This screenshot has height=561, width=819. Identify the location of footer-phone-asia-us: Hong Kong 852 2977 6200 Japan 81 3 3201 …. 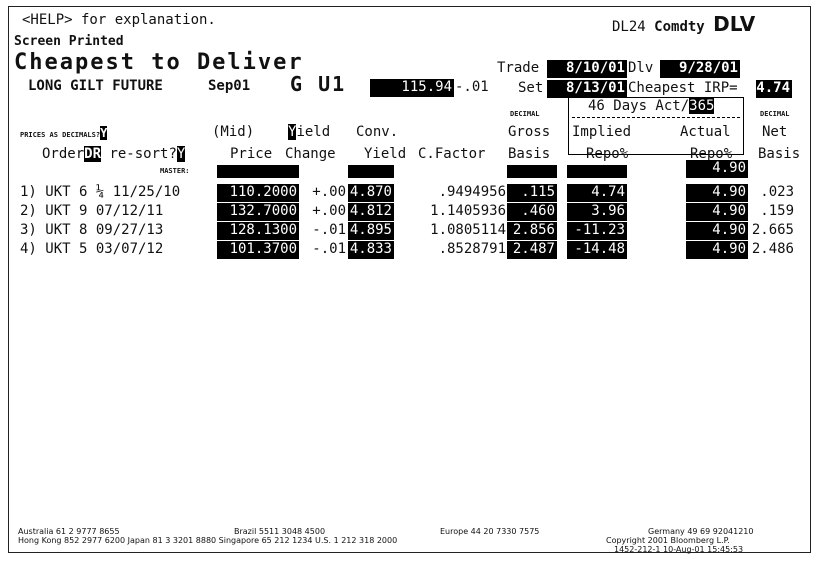
(208, 540).